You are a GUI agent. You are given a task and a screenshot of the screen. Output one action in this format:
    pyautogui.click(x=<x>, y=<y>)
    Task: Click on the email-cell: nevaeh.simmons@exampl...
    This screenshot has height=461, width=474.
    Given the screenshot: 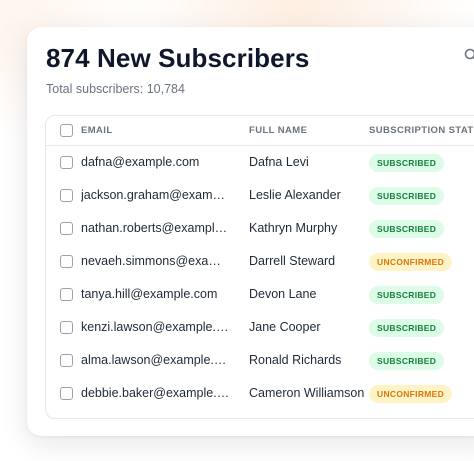 What is the action you would take?
    pyautogui.click(x=156, y=261)
    